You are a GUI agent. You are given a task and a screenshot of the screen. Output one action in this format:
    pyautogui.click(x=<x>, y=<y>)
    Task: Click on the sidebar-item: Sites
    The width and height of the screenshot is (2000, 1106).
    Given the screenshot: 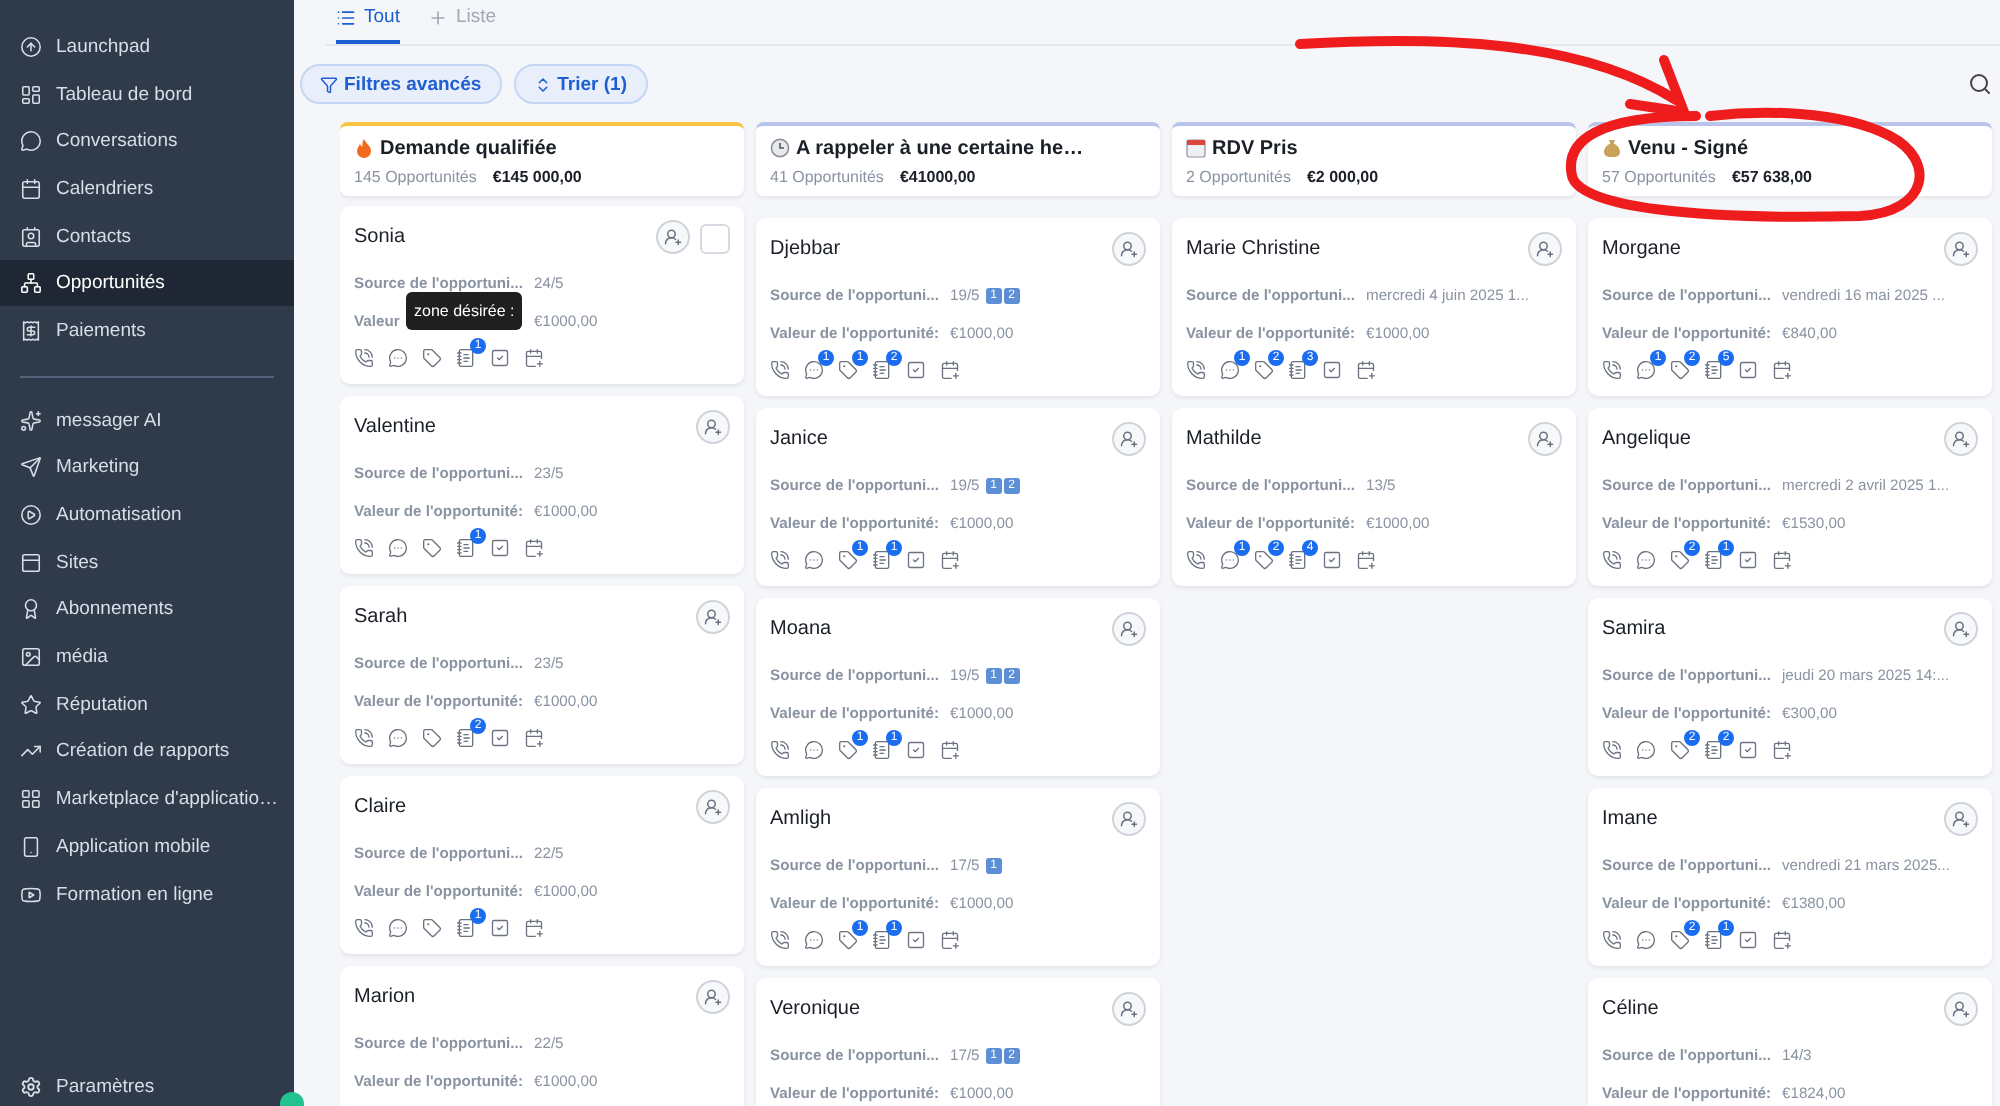 What is the action you would take?
    pyautogui.click(x=147, y=562)
    